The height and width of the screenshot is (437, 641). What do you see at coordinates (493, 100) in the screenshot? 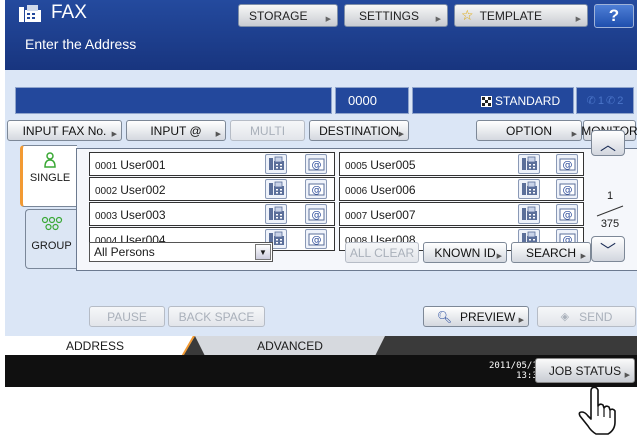
I see `resolution-display: STANDARD` at bounding box center [493, 100].